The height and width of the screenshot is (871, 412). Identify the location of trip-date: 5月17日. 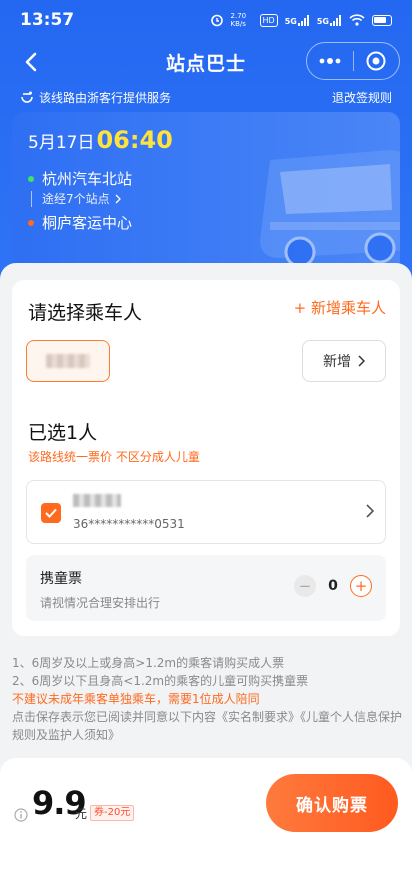
(61, 143).